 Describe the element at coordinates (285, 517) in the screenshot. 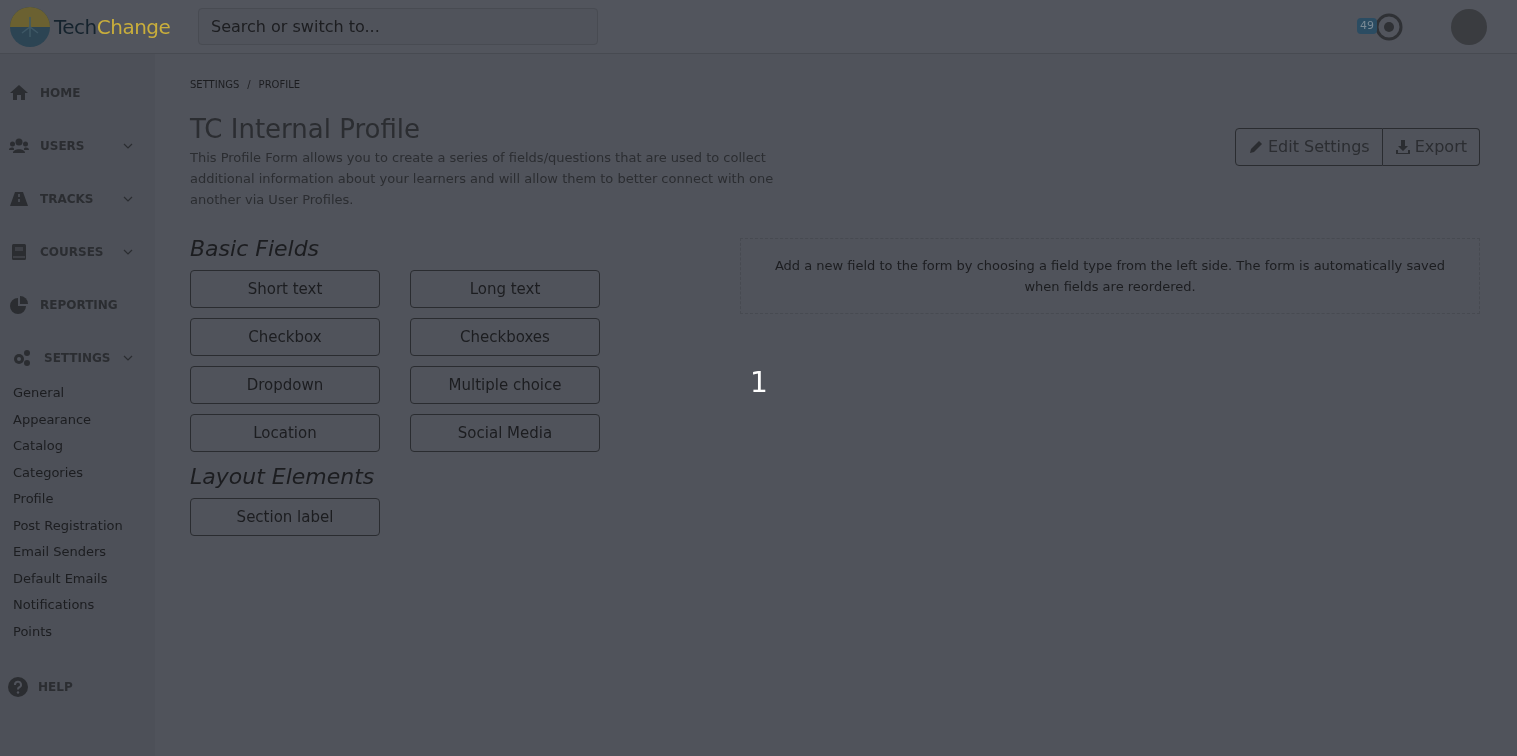

I see `field-type-button: Section label` at that location.